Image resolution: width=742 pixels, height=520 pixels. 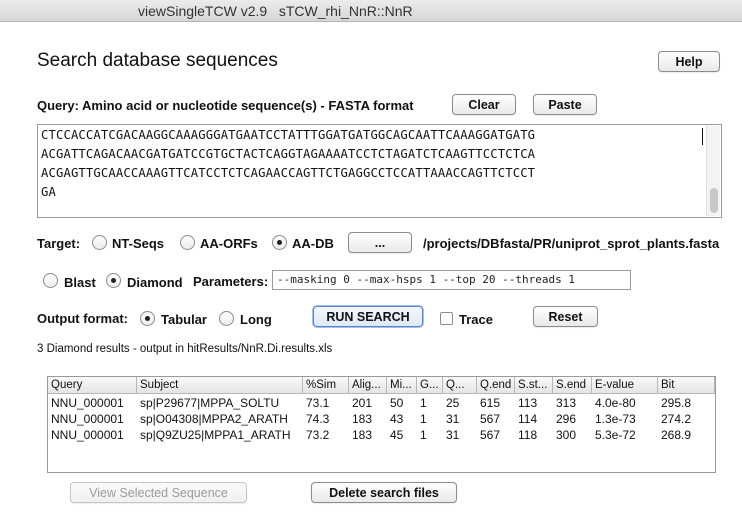 What do you see at coordinates (50, 280) in the screenshot?
I see `blast-radio` at bounding box center [50, 280].